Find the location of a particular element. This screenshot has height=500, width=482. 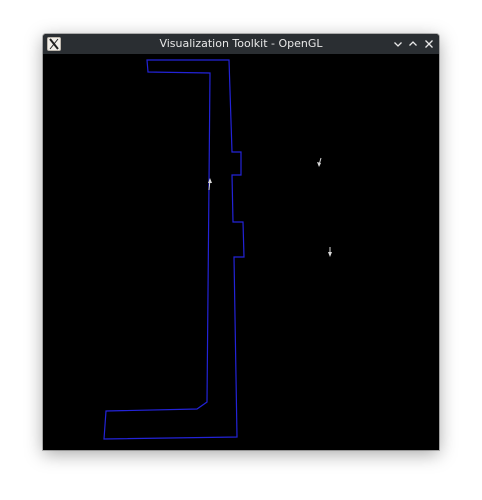

window-title: Visualization Toolkit - OpenGL is located at coordinates (241, 43).